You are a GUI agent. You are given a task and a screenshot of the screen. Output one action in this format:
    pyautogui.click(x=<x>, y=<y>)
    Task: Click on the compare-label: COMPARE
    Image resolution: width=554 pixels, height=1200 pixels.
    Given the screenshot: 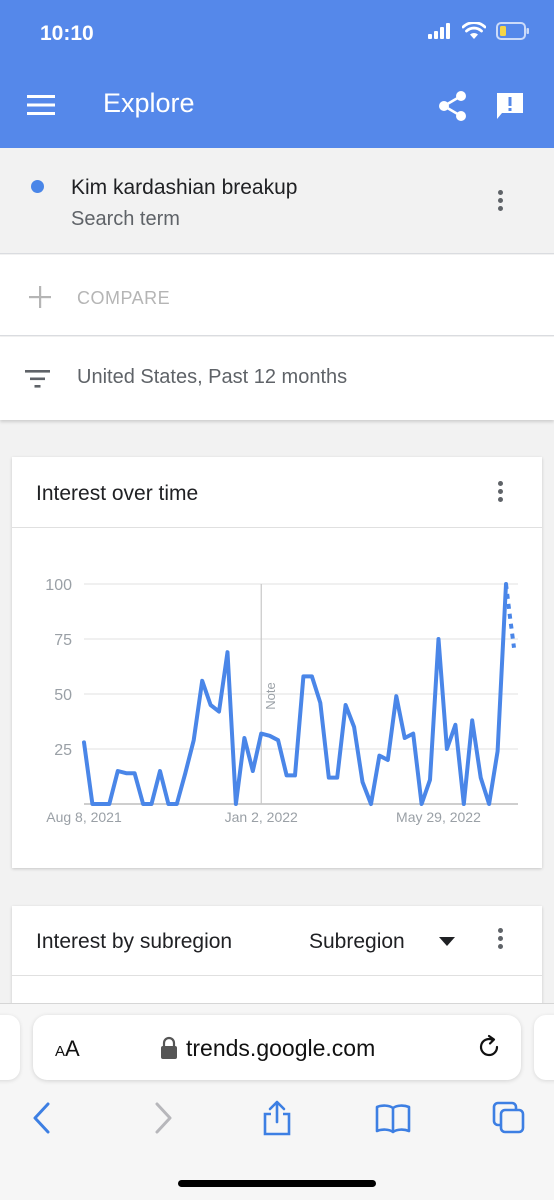 What is the action you would take?
    pyautogui.click(x=124, y=298)
    